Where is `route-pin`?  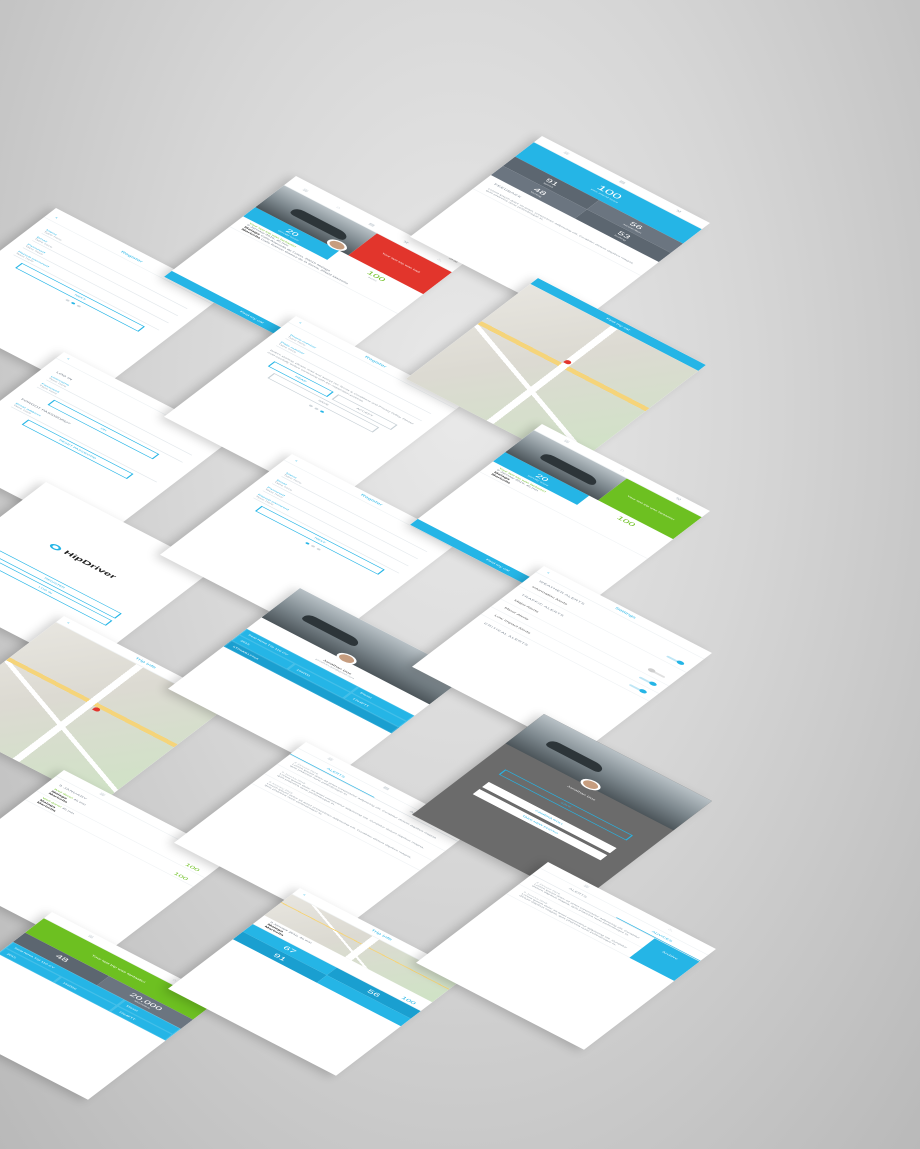 route-pin is located at coordinates (97, 709).